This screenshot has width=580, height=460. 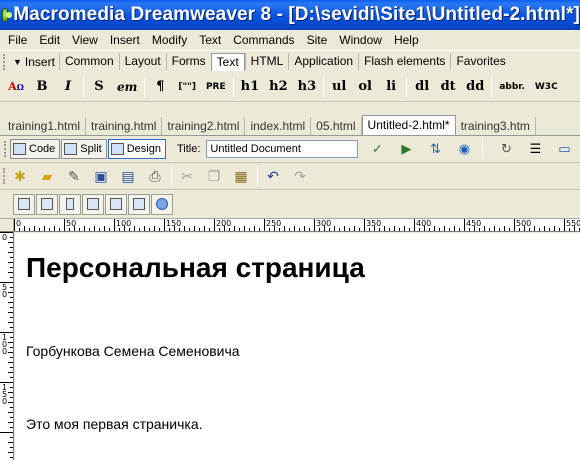 What do you see at coordinates (464, 149) in the screenshot?
I see `preview-icon: ◉` at bounding box center [464, 149].